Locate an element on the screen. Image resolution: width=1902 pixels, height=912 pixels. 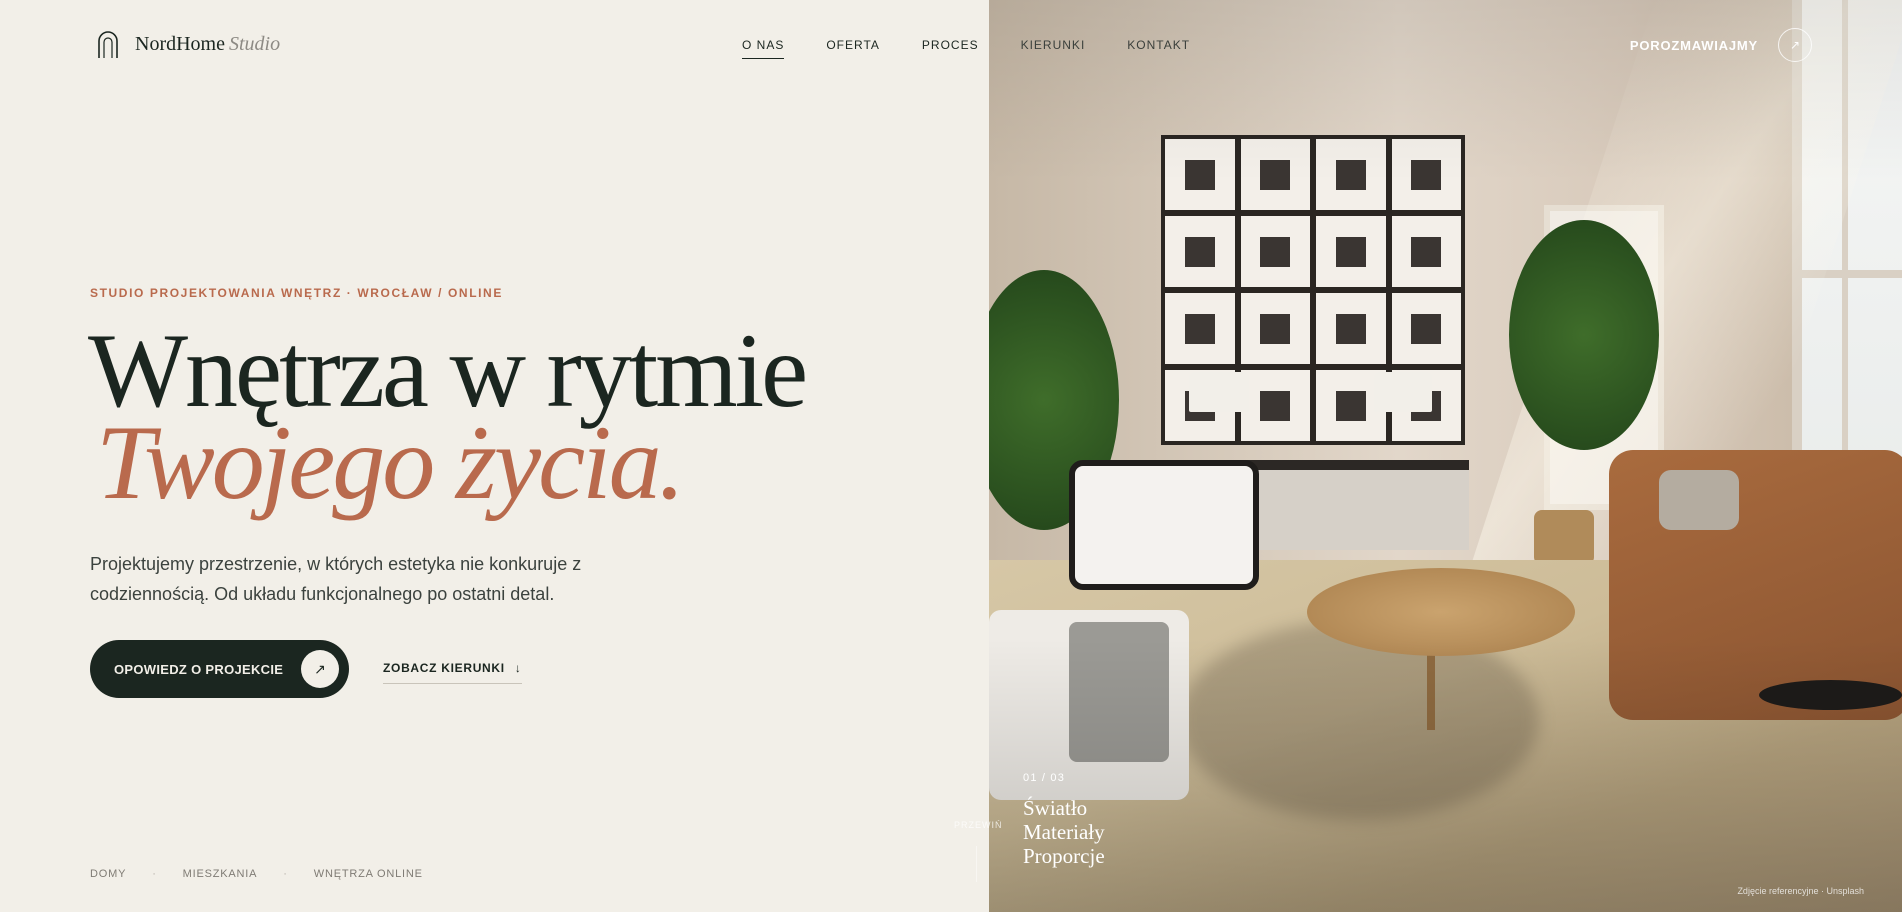
tell-about-project-button: OPOWIEDZ O PROJEKCIE ↗ is located at coordinates (219, 669).